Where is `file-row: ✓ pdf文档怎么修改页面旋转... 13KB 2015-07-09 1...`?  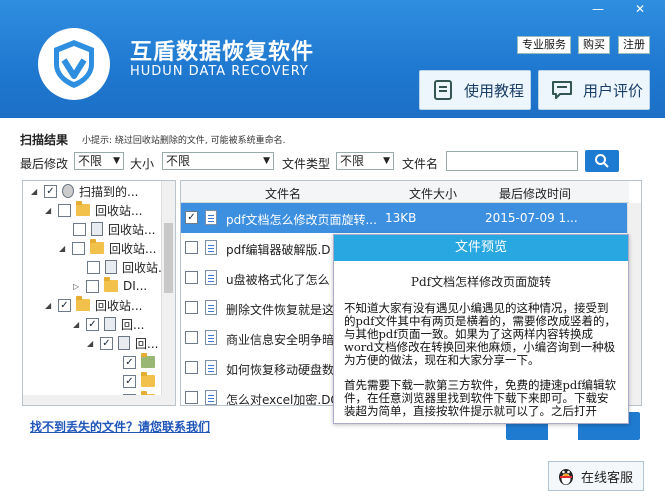 file-row: ✓ pdf文档怎么修改页面旋转... 13KB 2015-07-09 1... is located at coordinates (405, 218).